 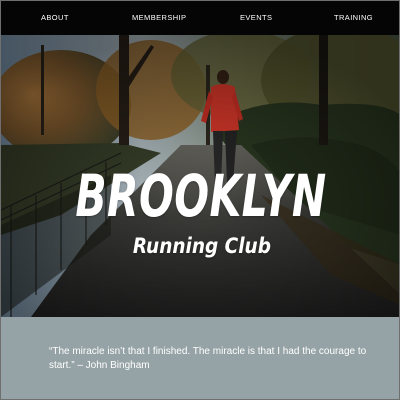 What do you see at coordinates (55, 17) in the screenshot?
I see `nav-link-about: ABOUT` at bounding box center [55, 17].